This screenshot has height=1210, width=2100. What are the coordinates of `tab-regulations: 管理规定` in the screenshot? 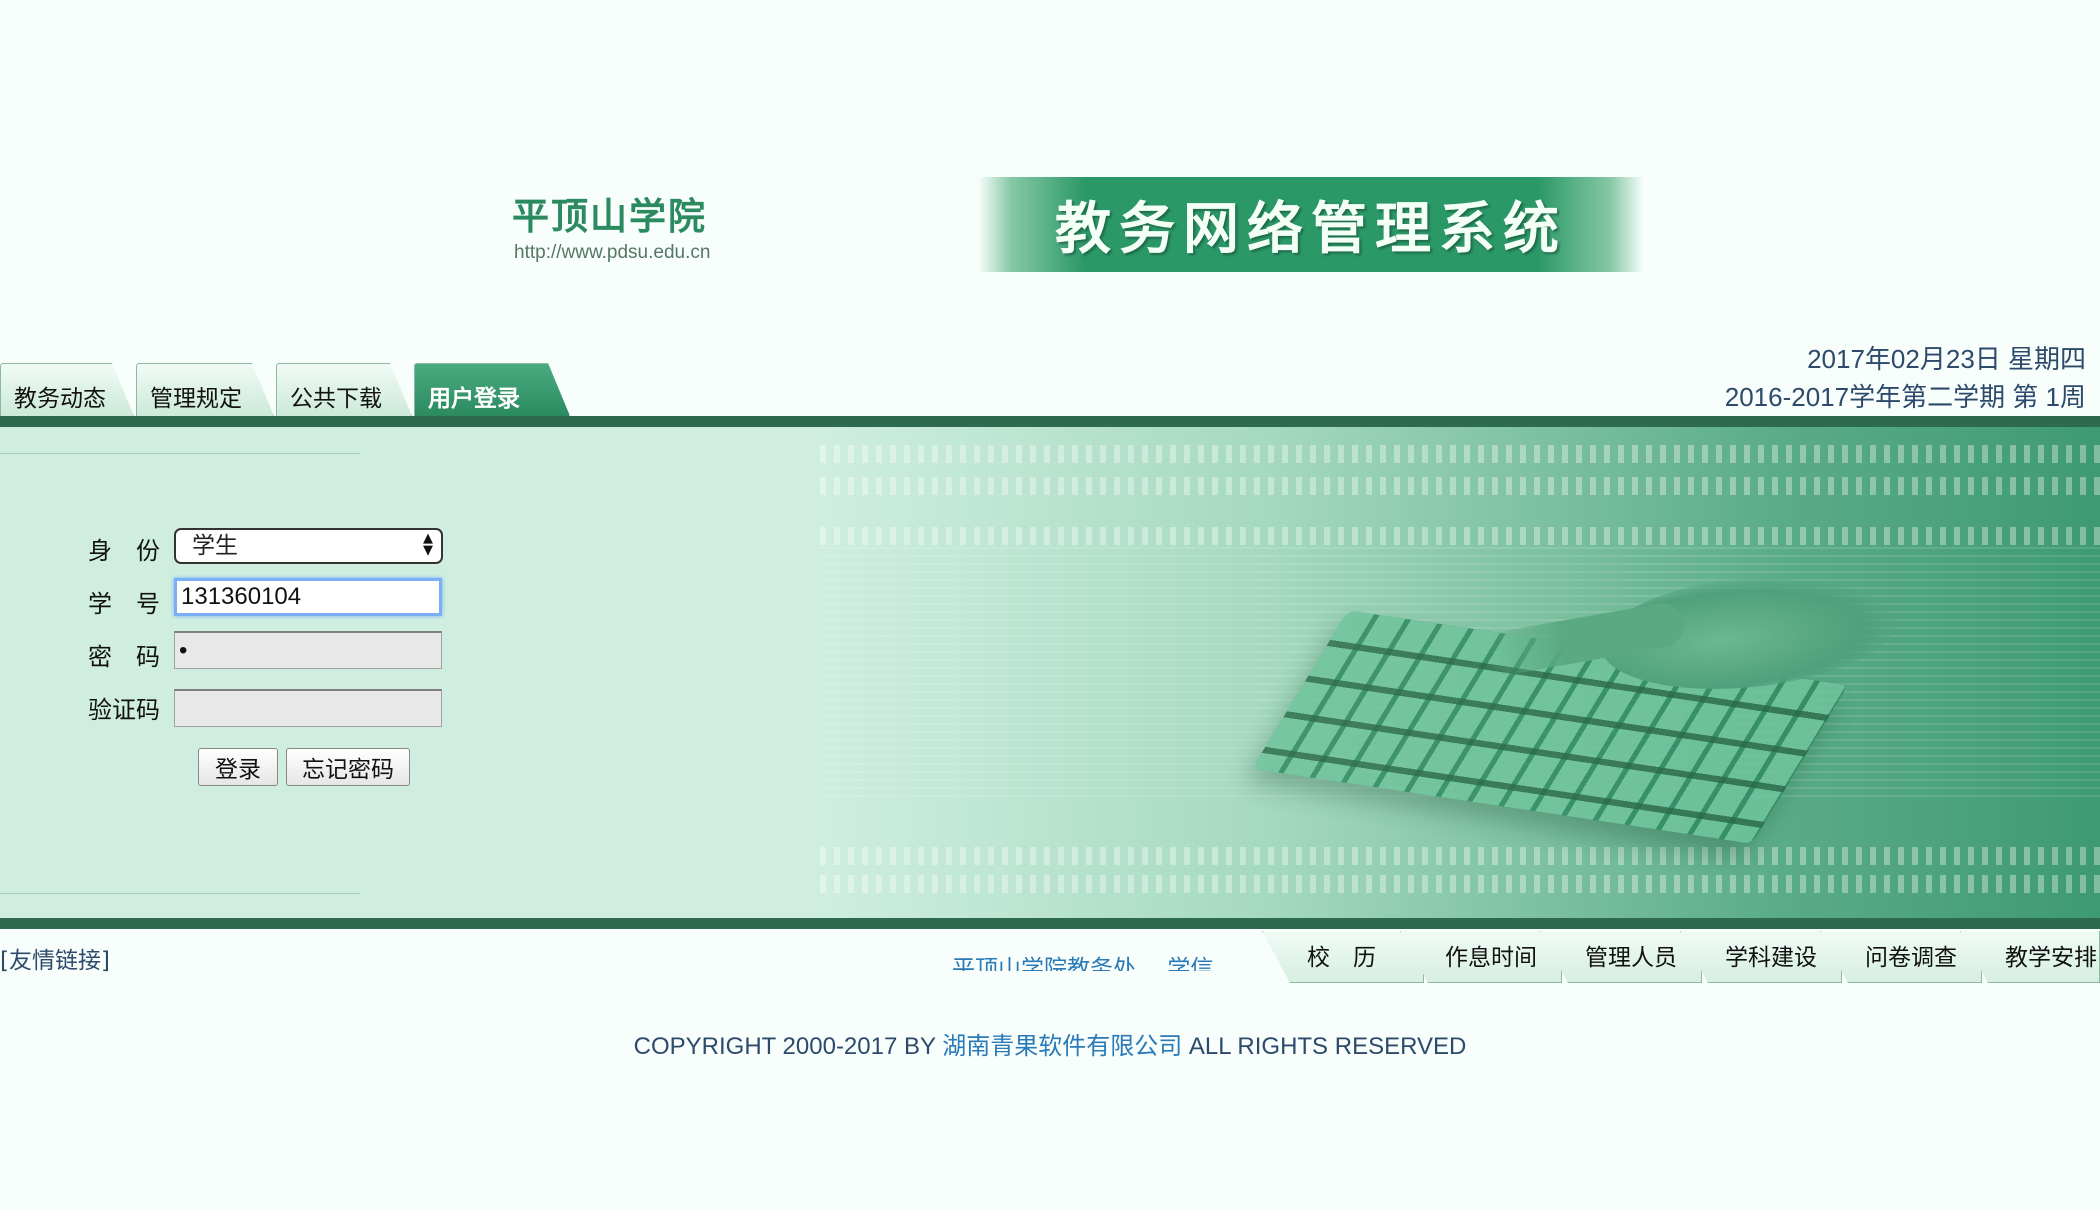 It's located at (205, 389).